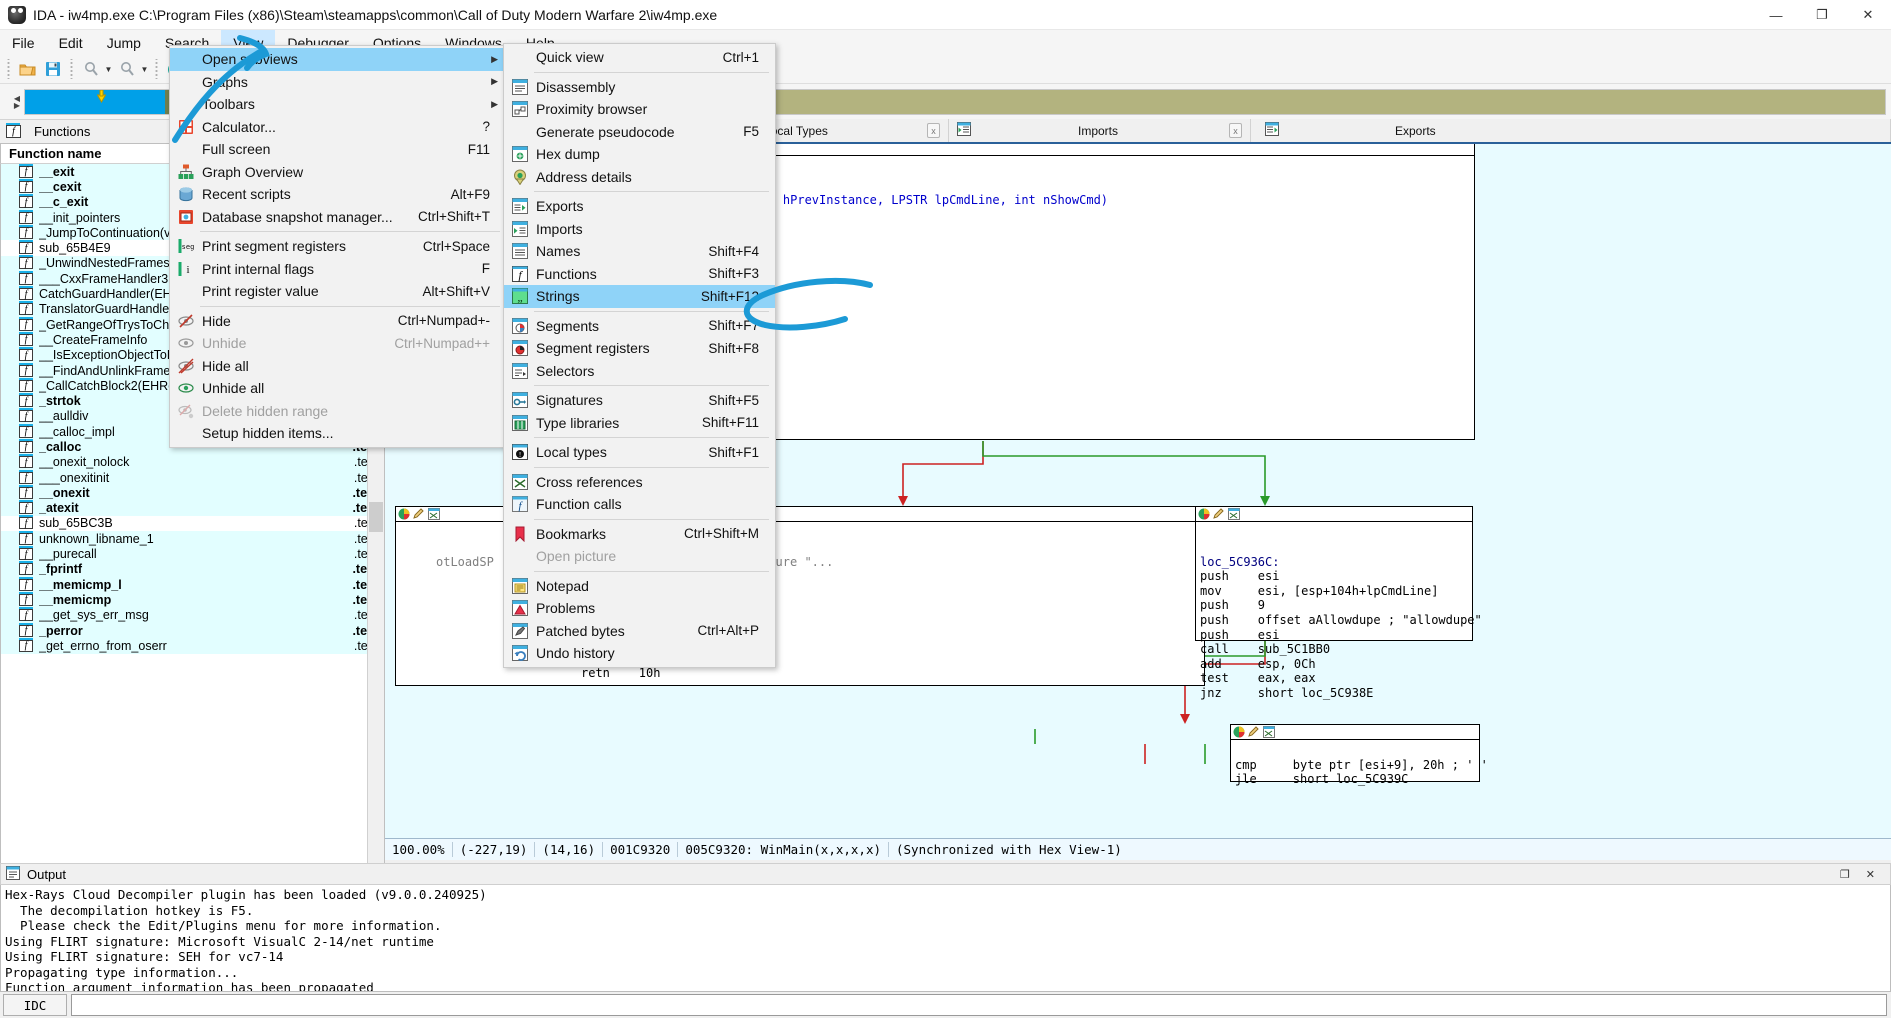 This screenshot has width=1891, height=1018. Describe the element at coordinates (1265, 649) in the screenshot. I see `loc5c936c-line-6: call sub_5C1BB0` at that location.